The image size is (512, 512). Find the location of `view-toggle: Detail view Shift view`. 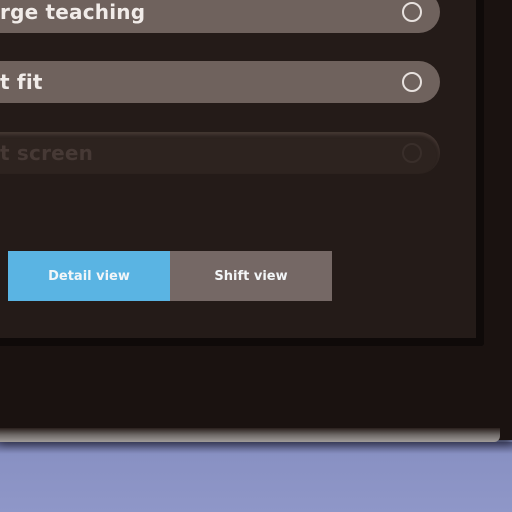

view-toggle: Detail view Shift view is located at coordinates (170, 276).